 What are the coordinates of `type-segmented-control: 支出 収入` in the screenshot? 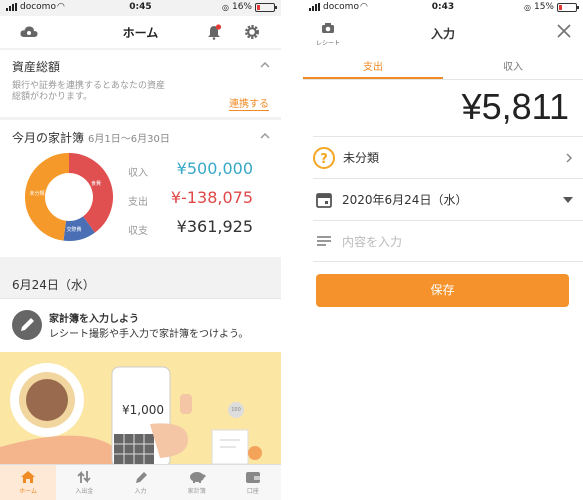 It's located at (443, 65).